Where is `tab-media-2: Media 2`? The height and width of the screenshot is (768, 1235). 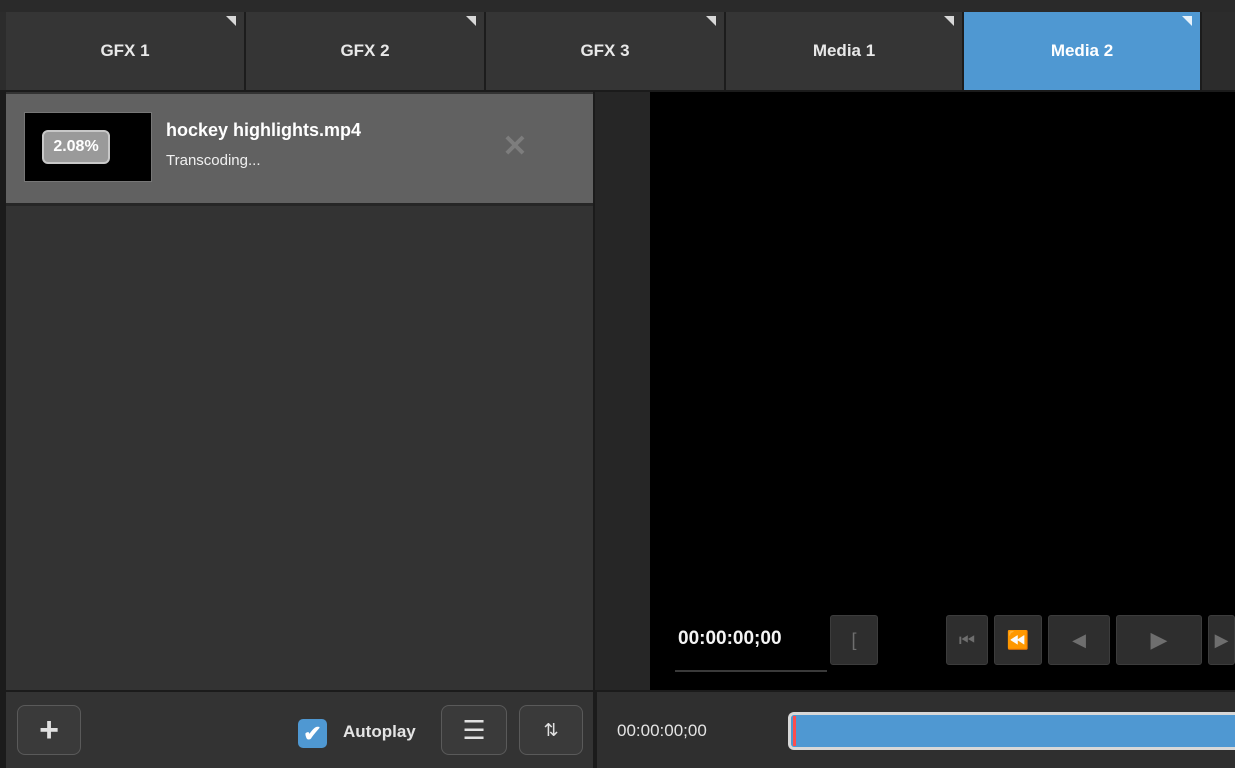
tab-media-2: Media 2 is located at coordinates (1083, 51).